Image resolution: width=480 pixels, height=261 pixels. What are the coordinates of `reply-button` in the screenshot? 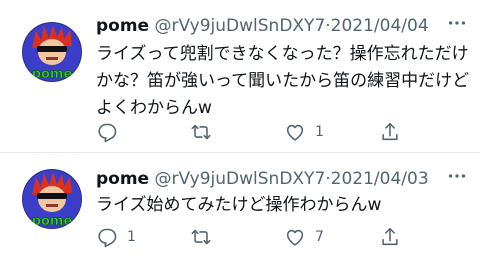 It's located at (111, 132).